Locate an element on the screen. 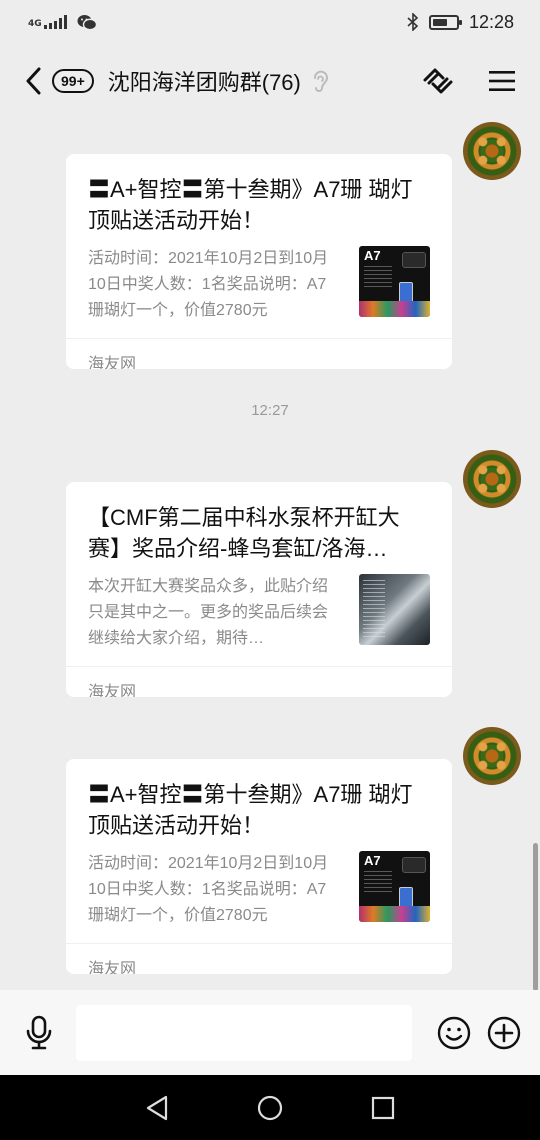  triangle-back-icon is located at coordinates (156, 1107).